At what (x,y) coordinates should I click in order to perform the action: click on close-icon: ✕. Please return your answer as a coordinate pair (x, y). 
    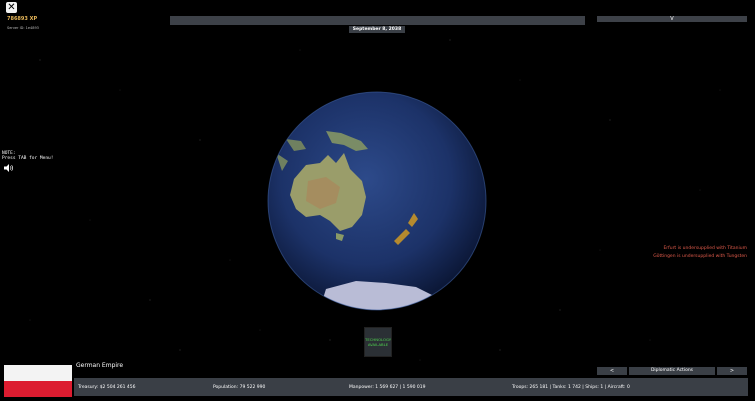
    Looking at the image, I should click on (11, 7).